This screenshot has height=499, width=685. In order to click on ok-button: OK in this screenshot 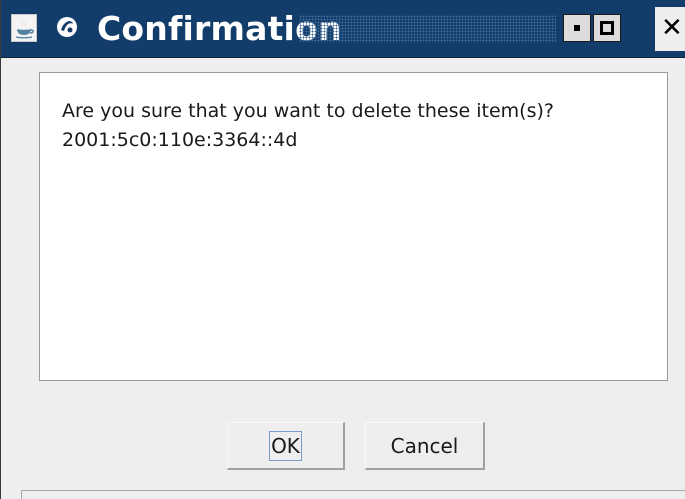, I will do `click(286, 446)`.